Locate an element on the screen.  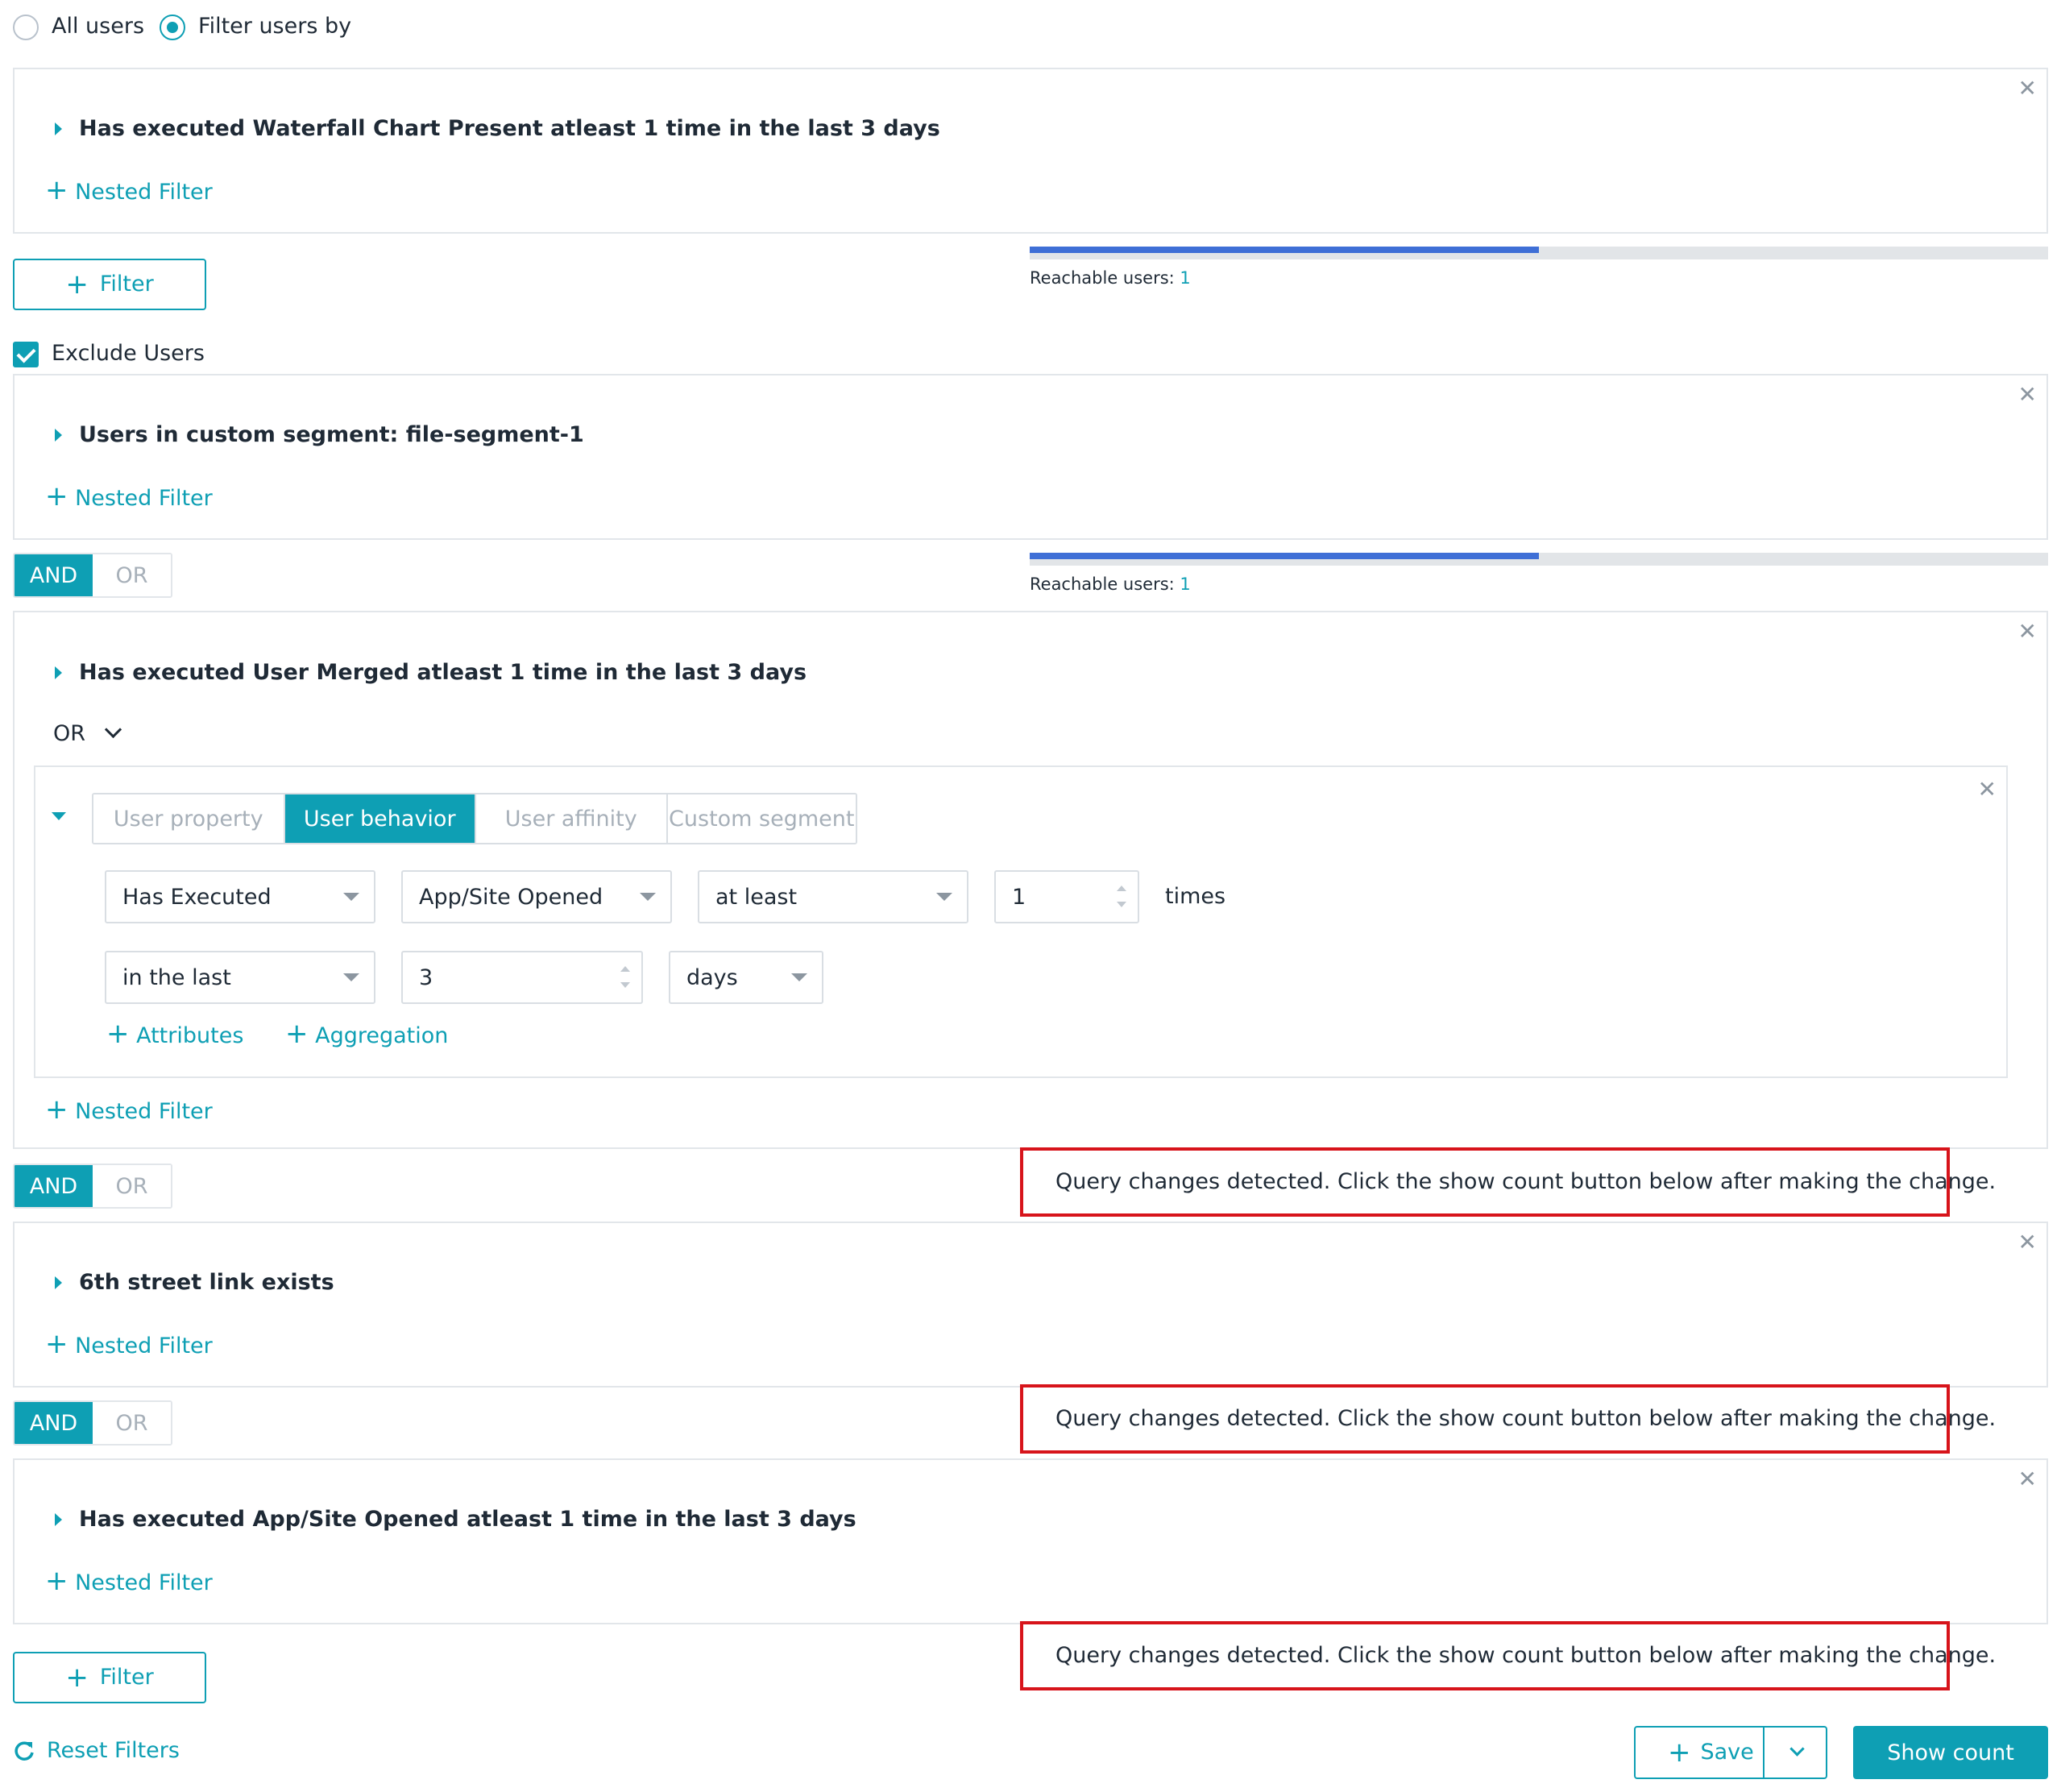
tab-user-property: User property is located at coordinates (189, 818).